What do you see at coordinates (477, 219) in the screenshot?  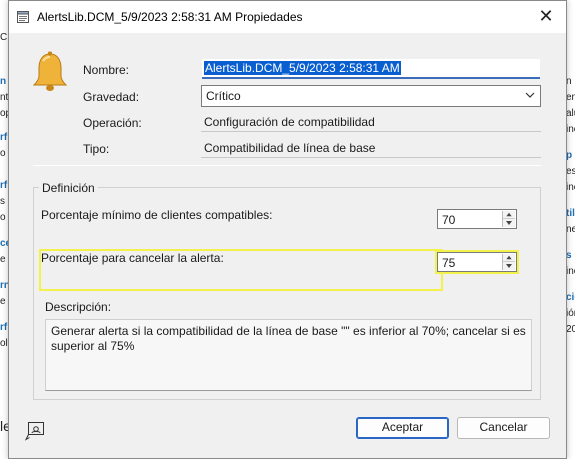 I see `min-compliant-spinner: 70` at bounding box center [477, 219].